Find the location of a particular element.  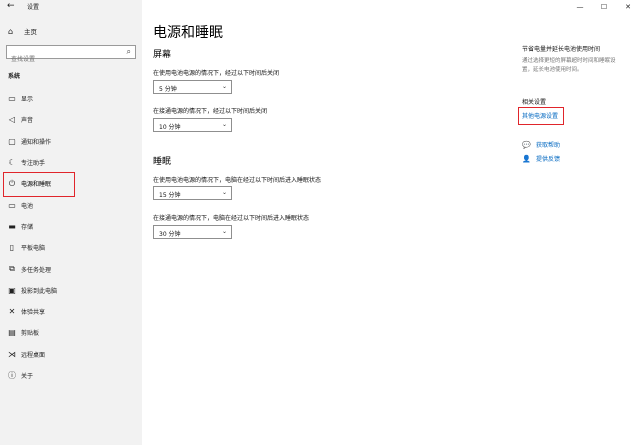

sidebar-item-projecting: ▣ 投影到此电脑 is located at coordinates (71, 290).